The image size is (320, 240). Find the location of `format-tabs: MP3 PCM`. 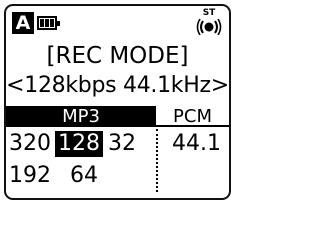

format-tabs: MP3 PCM is located at coordinates (117, 116).